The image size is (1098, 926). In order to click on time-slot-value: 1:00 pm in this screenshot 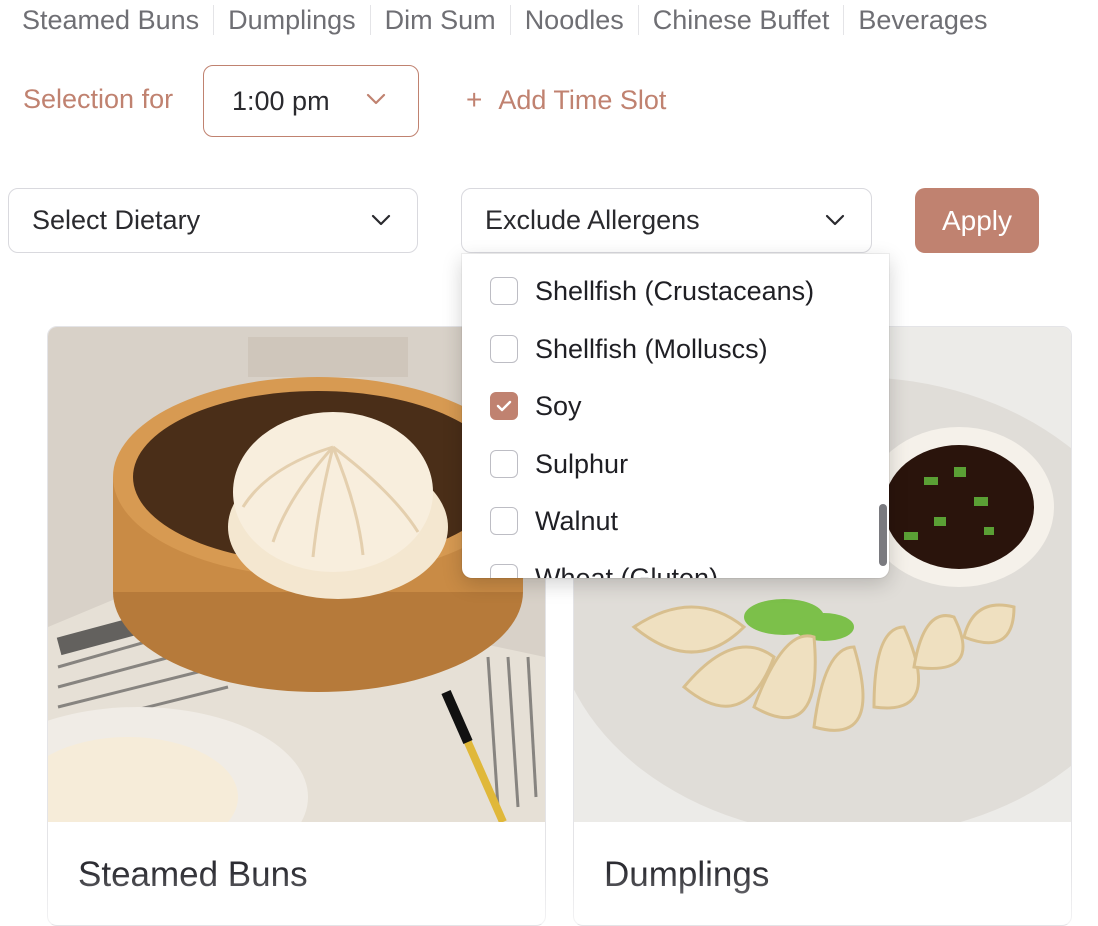, I will do `click(281, 100)`.